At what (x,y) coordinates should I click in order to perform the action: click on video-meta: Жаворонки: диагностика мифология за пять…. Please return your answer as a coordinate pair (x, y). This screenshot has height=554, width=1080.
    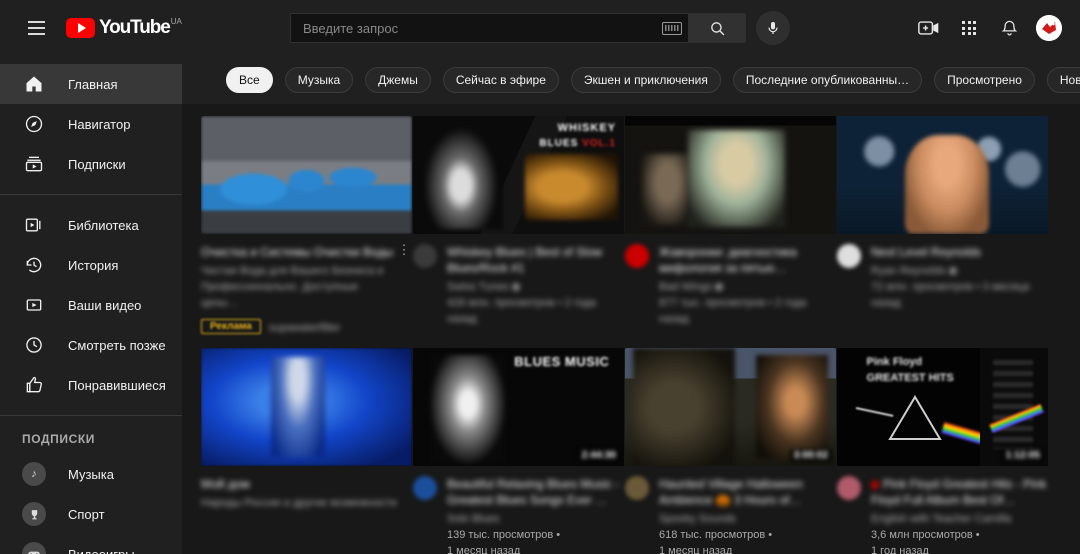
    Looking at the image, I should click on (730, 280).